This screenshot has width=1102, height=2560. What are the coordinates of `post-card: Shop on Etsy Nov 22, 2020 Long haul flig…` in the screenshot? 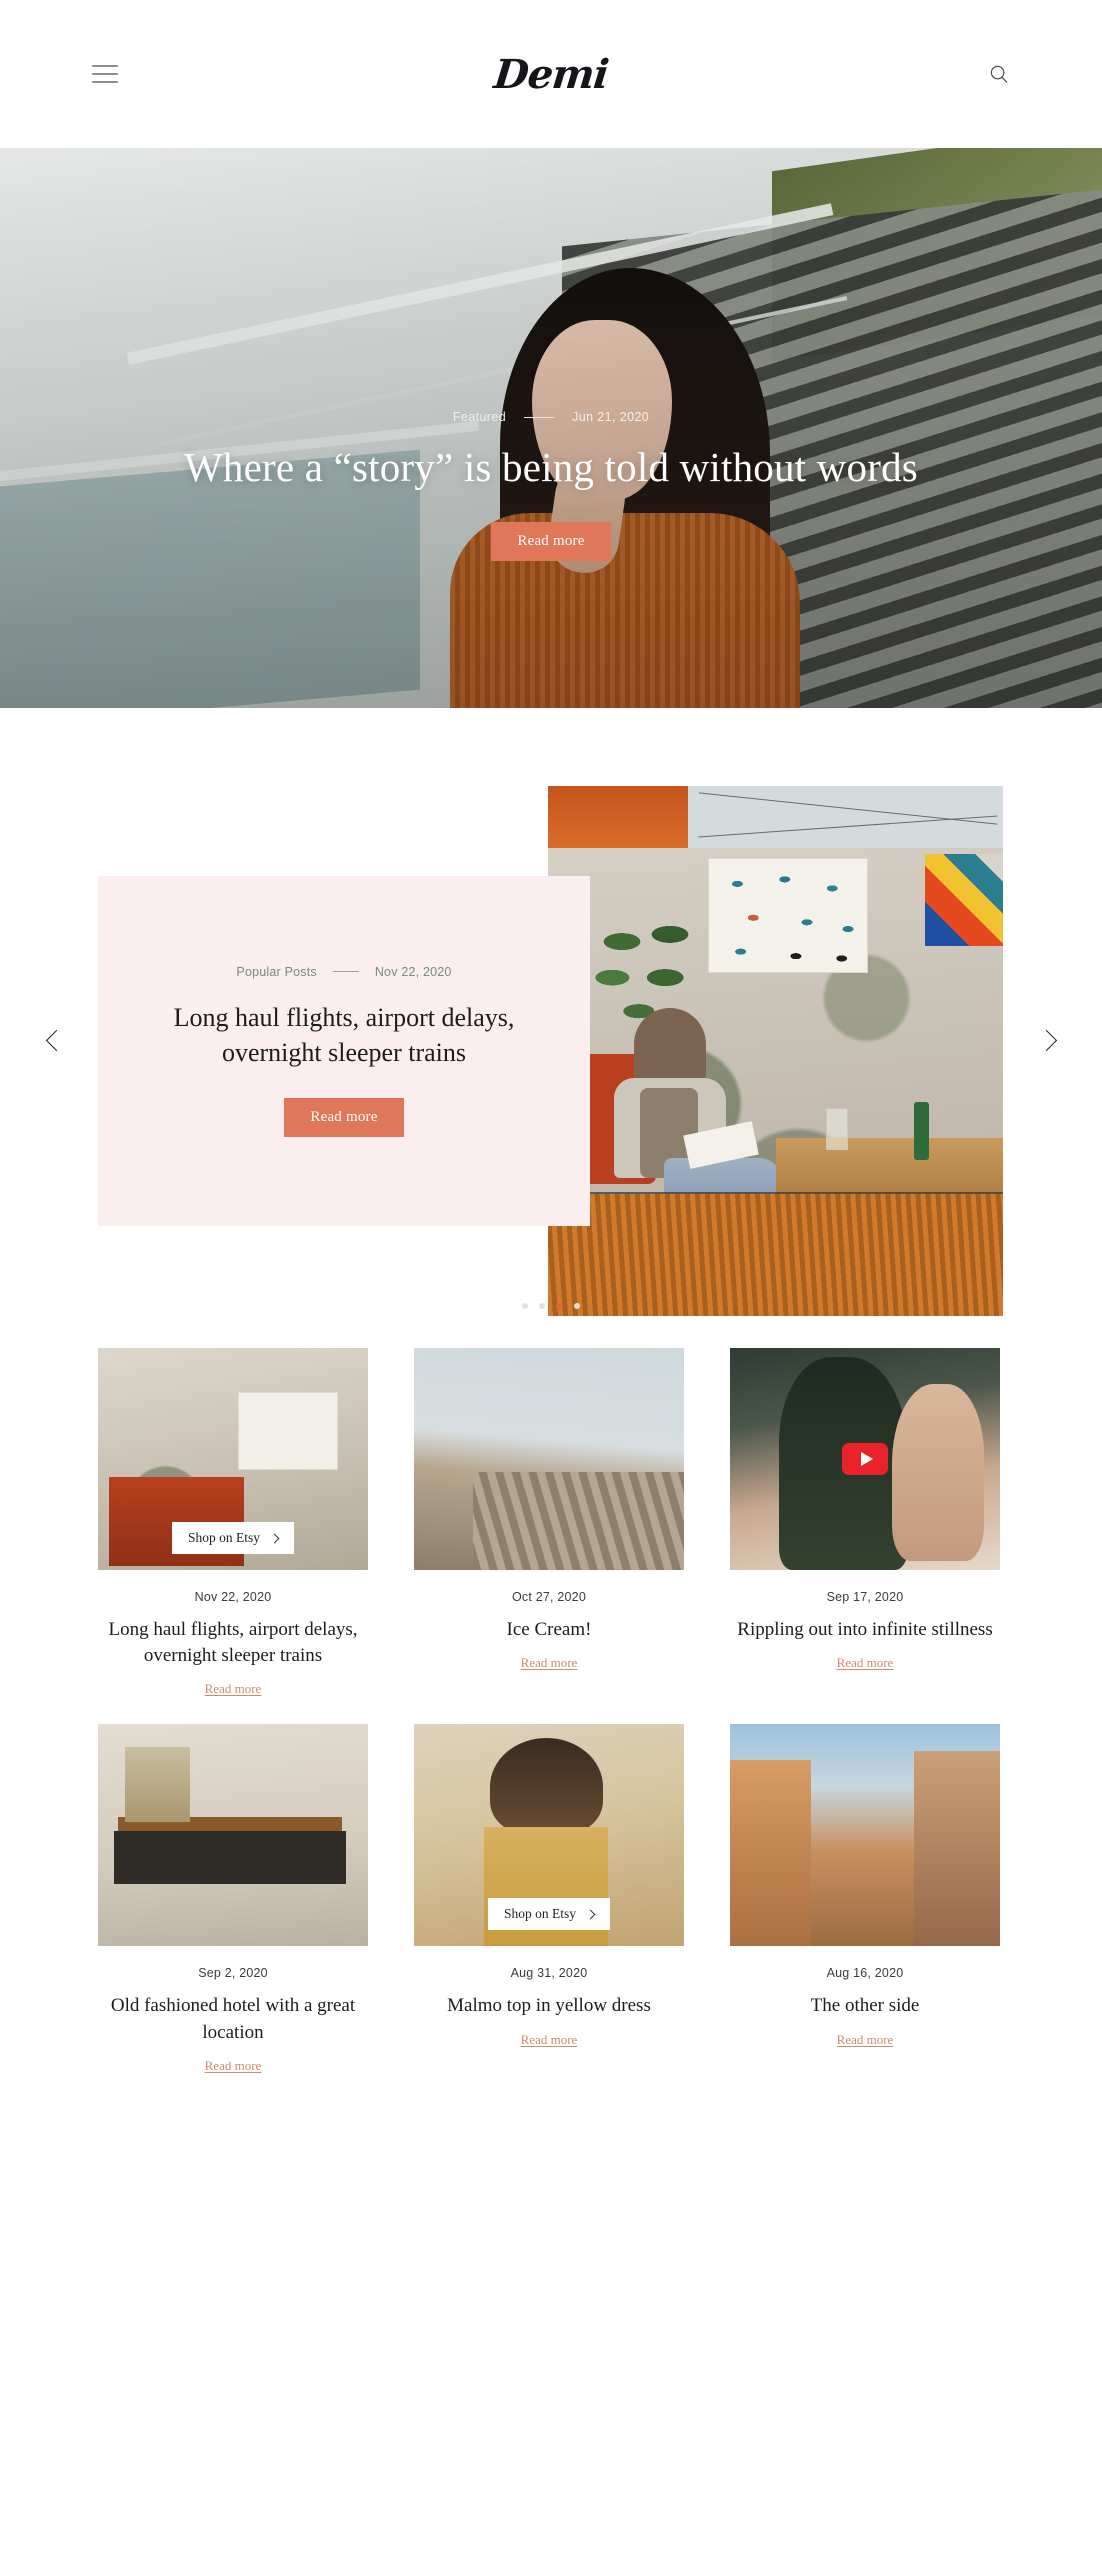 It's located at (233, 1523).